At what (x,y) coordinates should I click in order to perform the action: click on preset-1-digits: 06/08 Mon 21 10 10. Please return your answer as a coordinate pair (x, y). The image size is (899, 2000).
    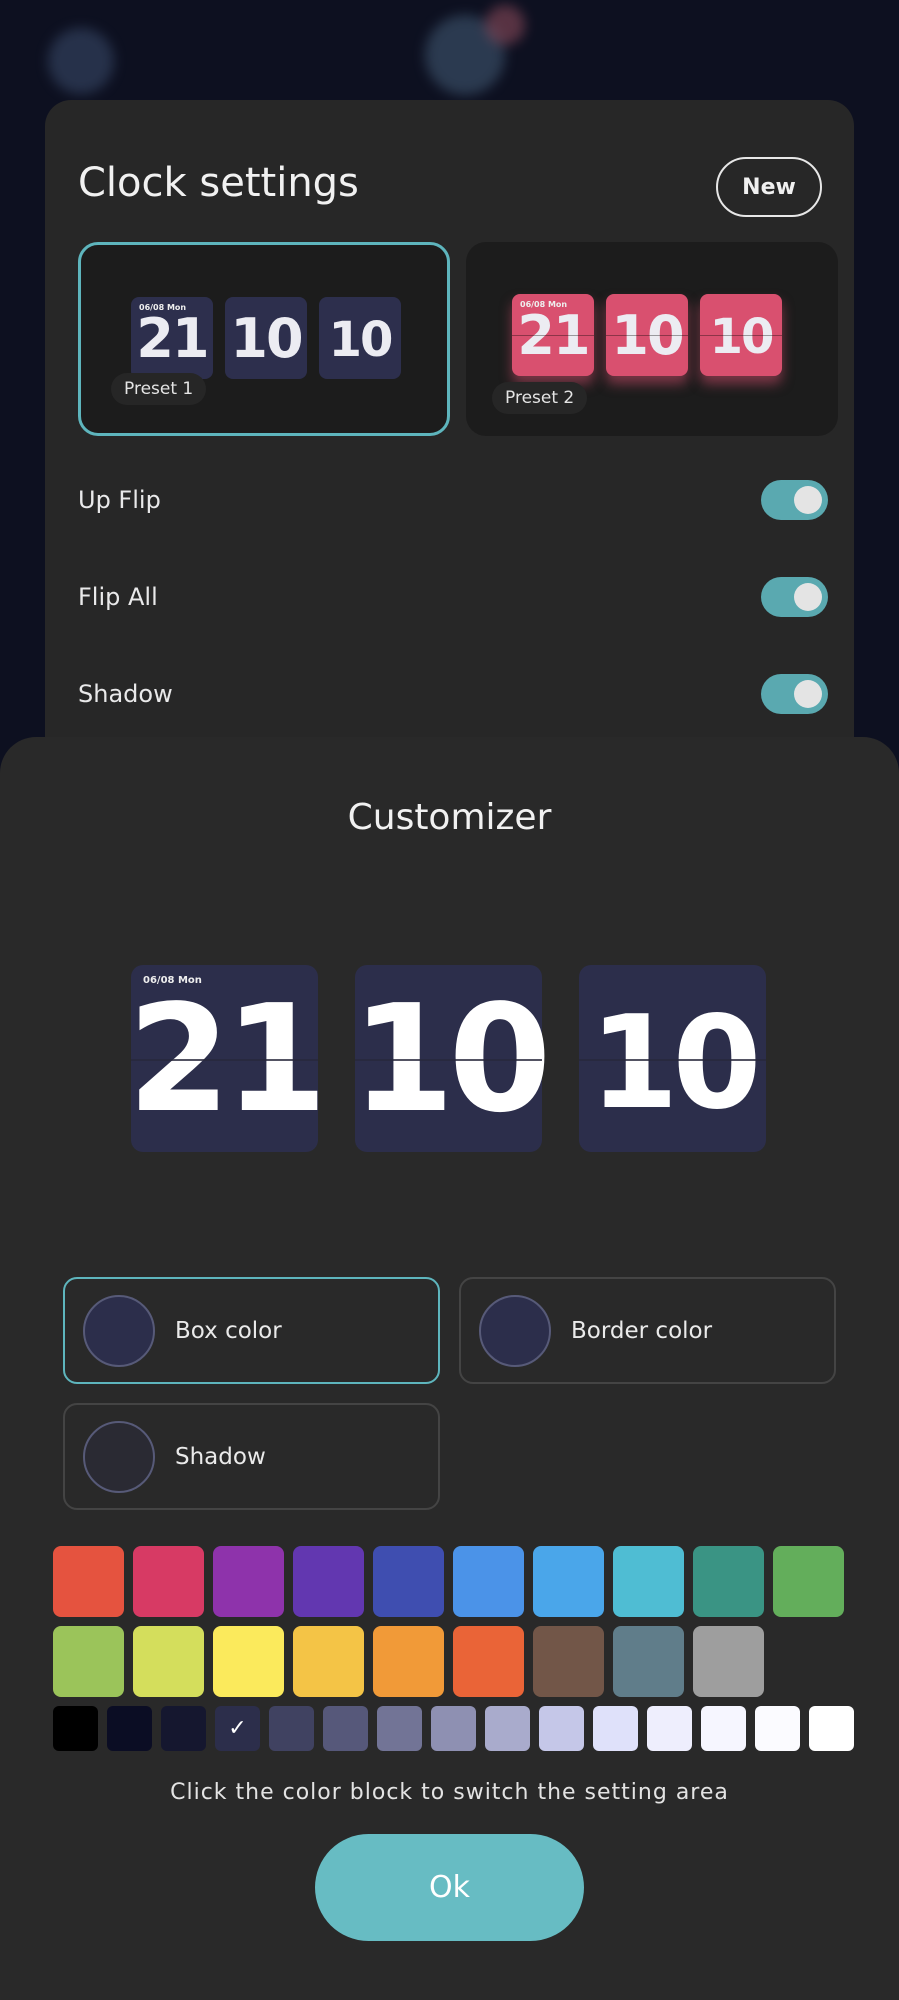
    Looking at the image, I should click on (266, 338).